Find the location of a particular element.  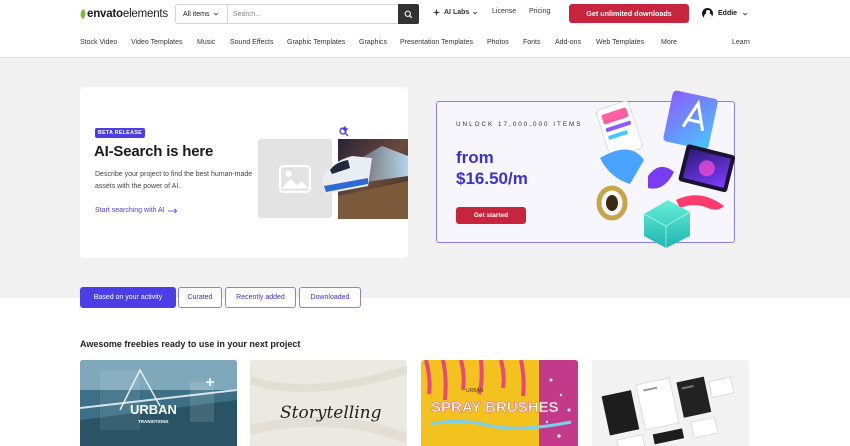

category-graphic-templates: Graphic Templates is located at coordinates (316, 42).